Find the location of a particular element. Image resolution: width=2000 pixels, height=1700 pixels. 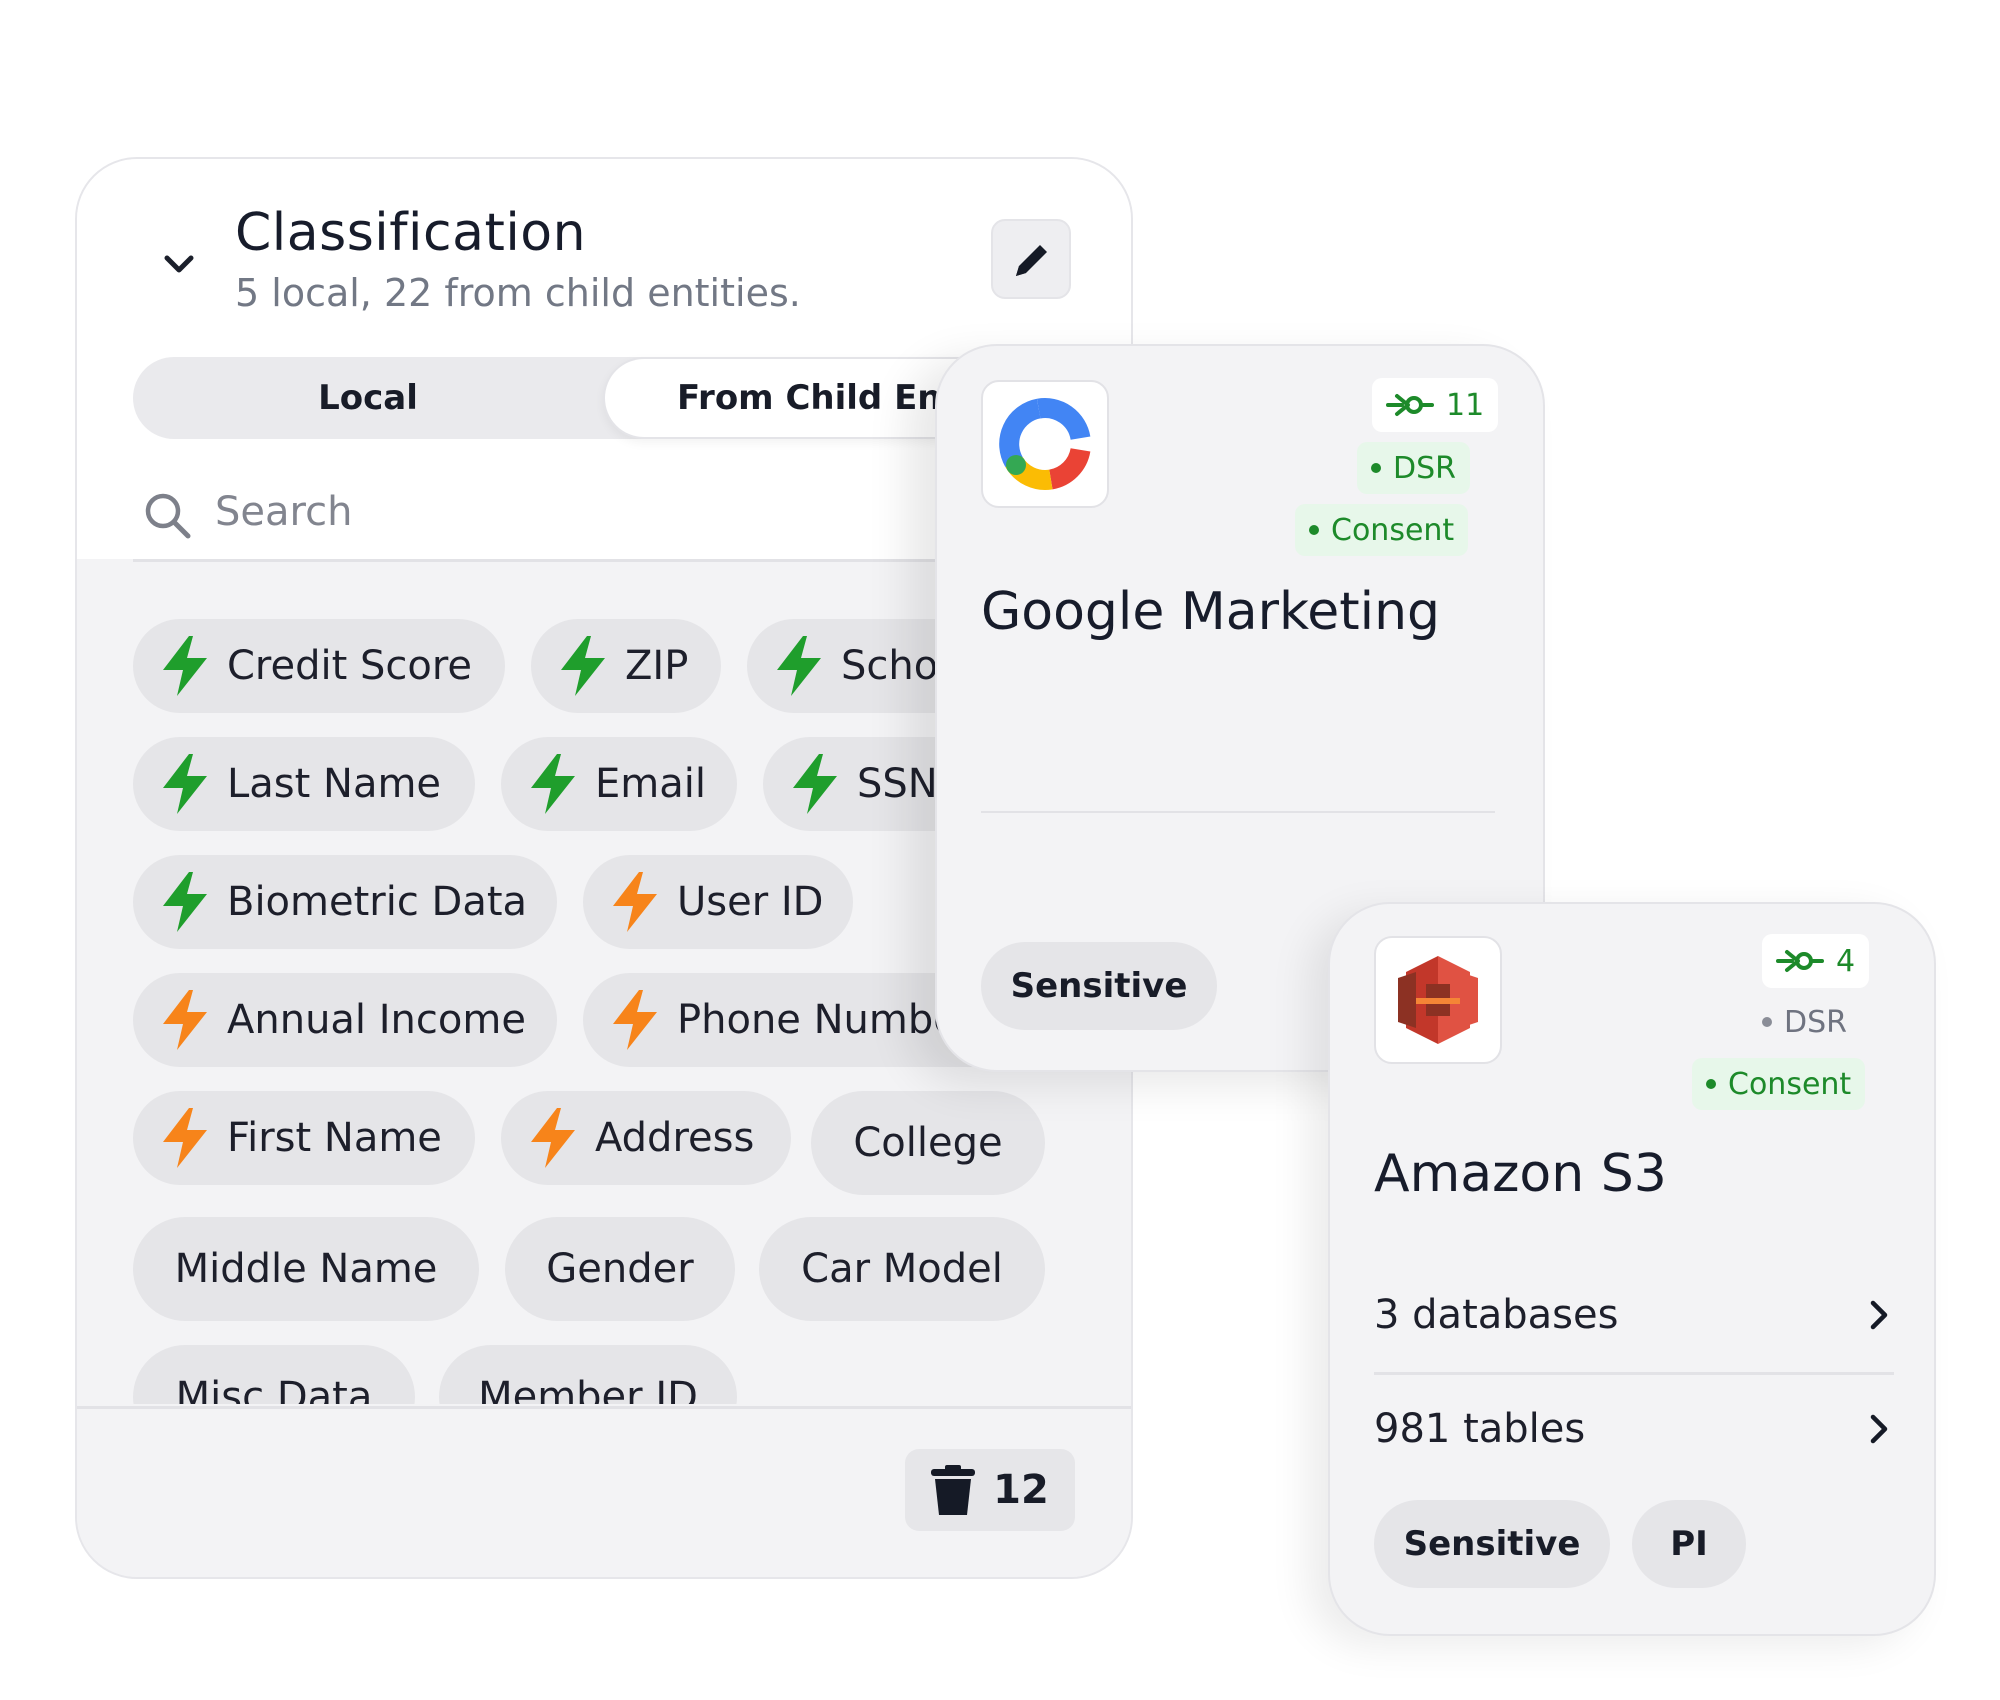

tag-label: Gender is located at coordinates (620, 1269).